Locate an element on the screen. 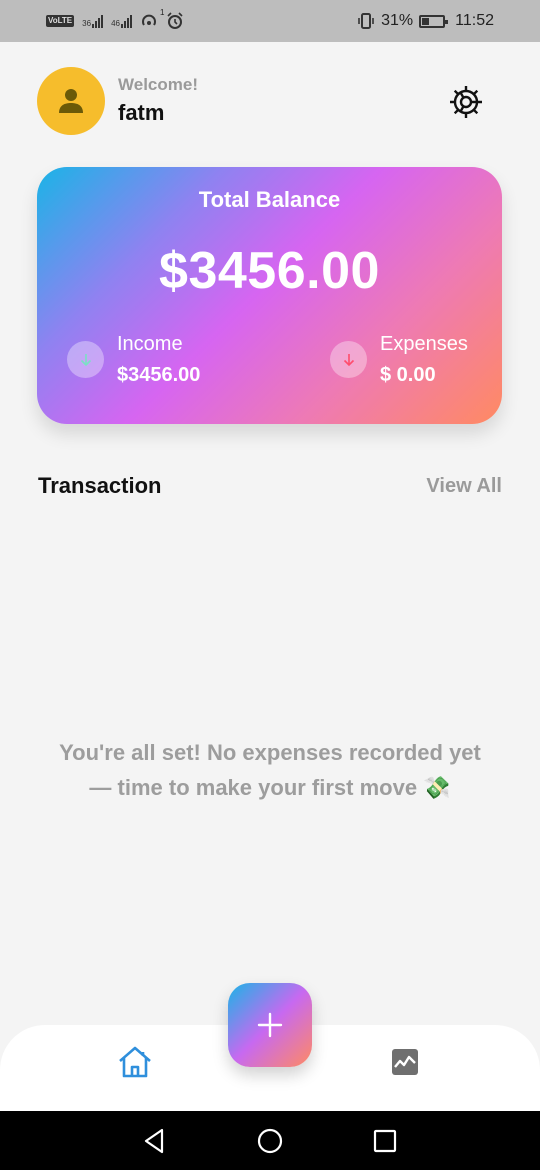 This screenshot has width=540, height=1170. chart-icon is located at coordinates (405, 1062).